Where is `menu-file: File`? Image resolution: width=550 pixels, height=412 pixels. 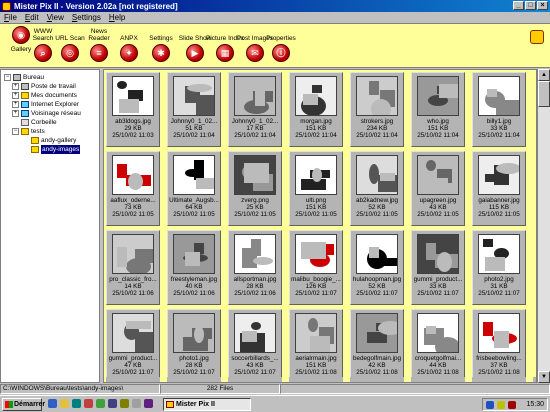 menu-file: File is located at coordinates (10, 17).